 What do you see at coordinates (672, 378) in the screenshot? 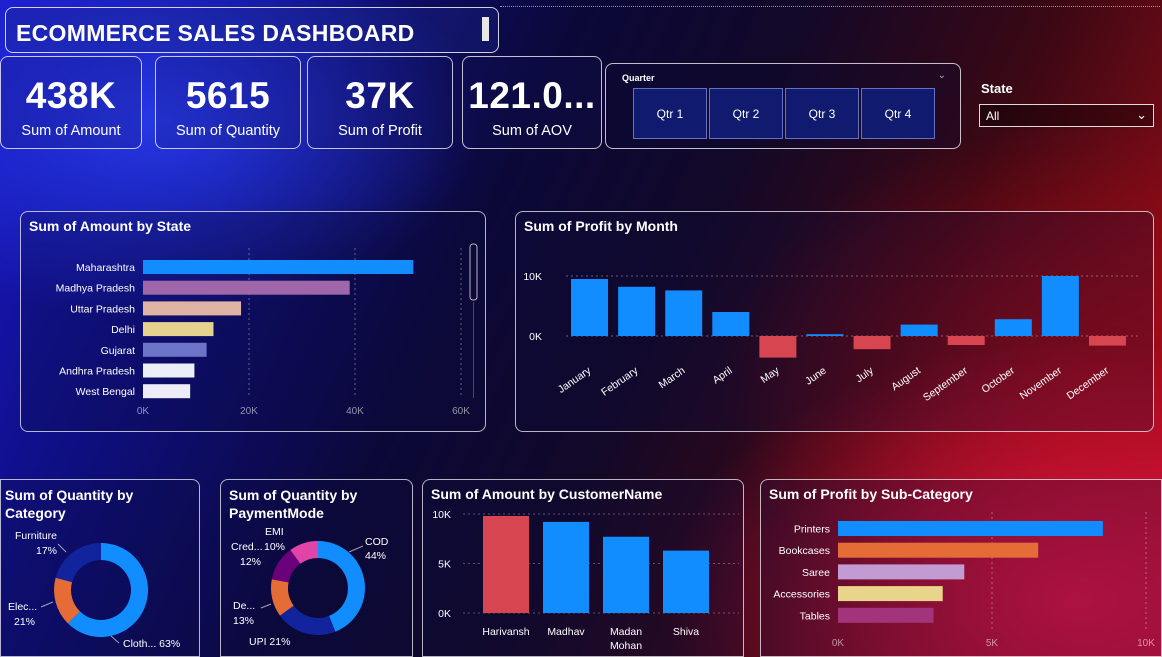
I see `x-category-label: March` at bounding box center [672, 378].